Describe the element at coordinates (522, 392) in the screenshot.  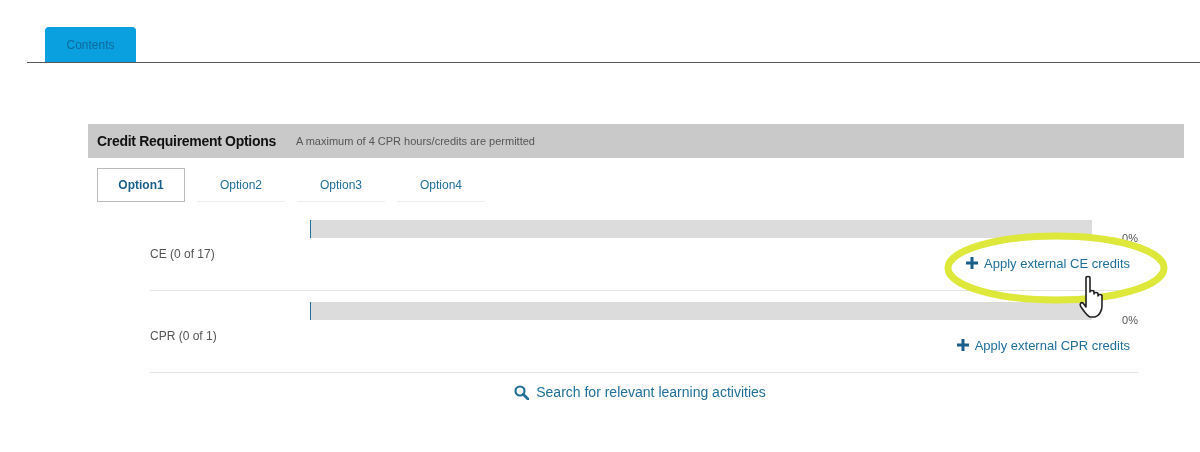
I see `search-icon` at that location.